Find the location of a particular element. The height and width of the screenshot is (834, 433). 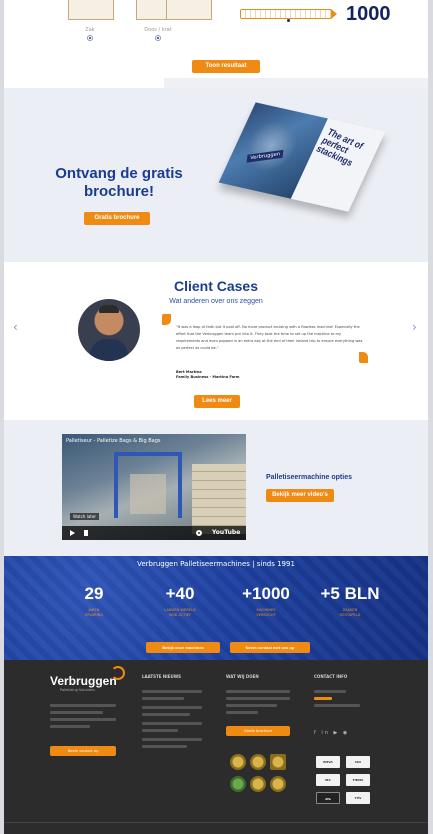

author-company: Family Business - Martina Farm is located at coordinates (208, 377).